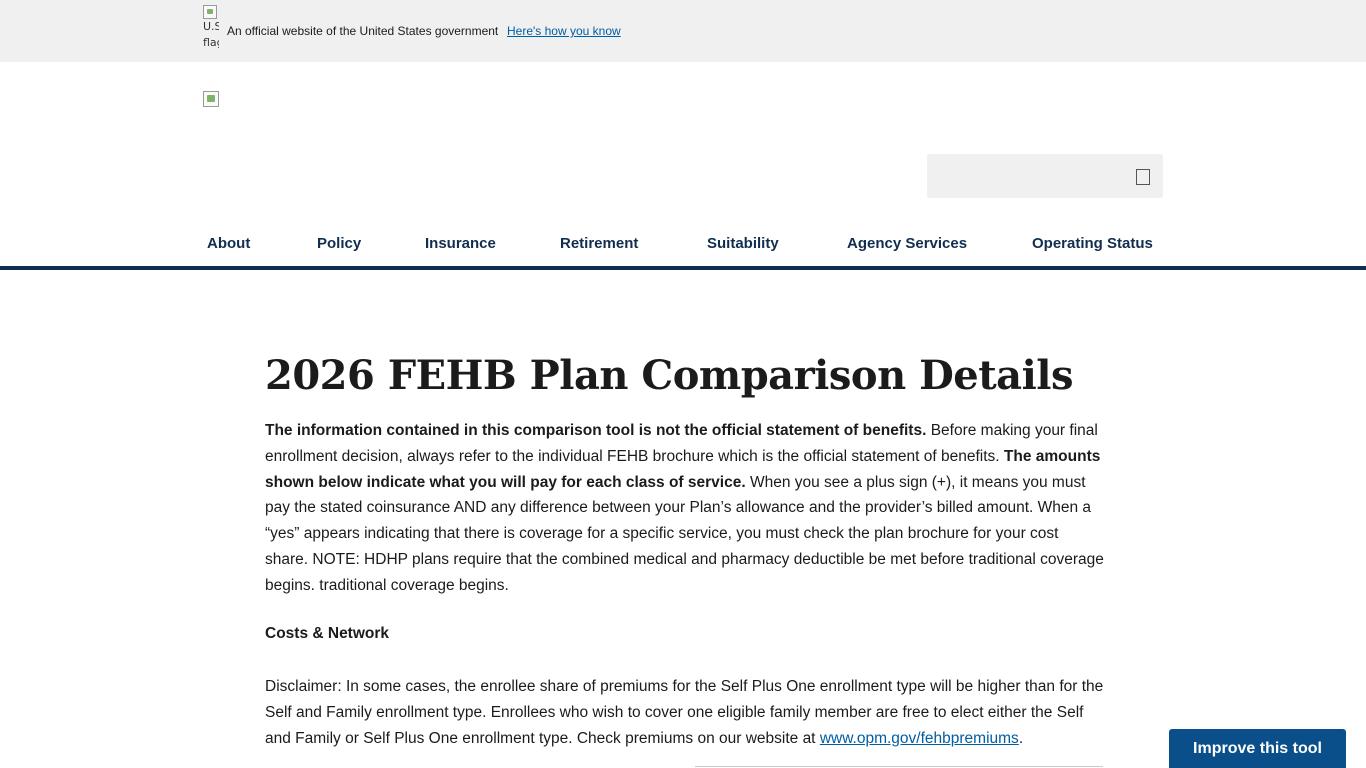 The width and height of the screenshot is (1366, 768). I want to click on nav-item-insurance: Insurance, so click(460, 243).